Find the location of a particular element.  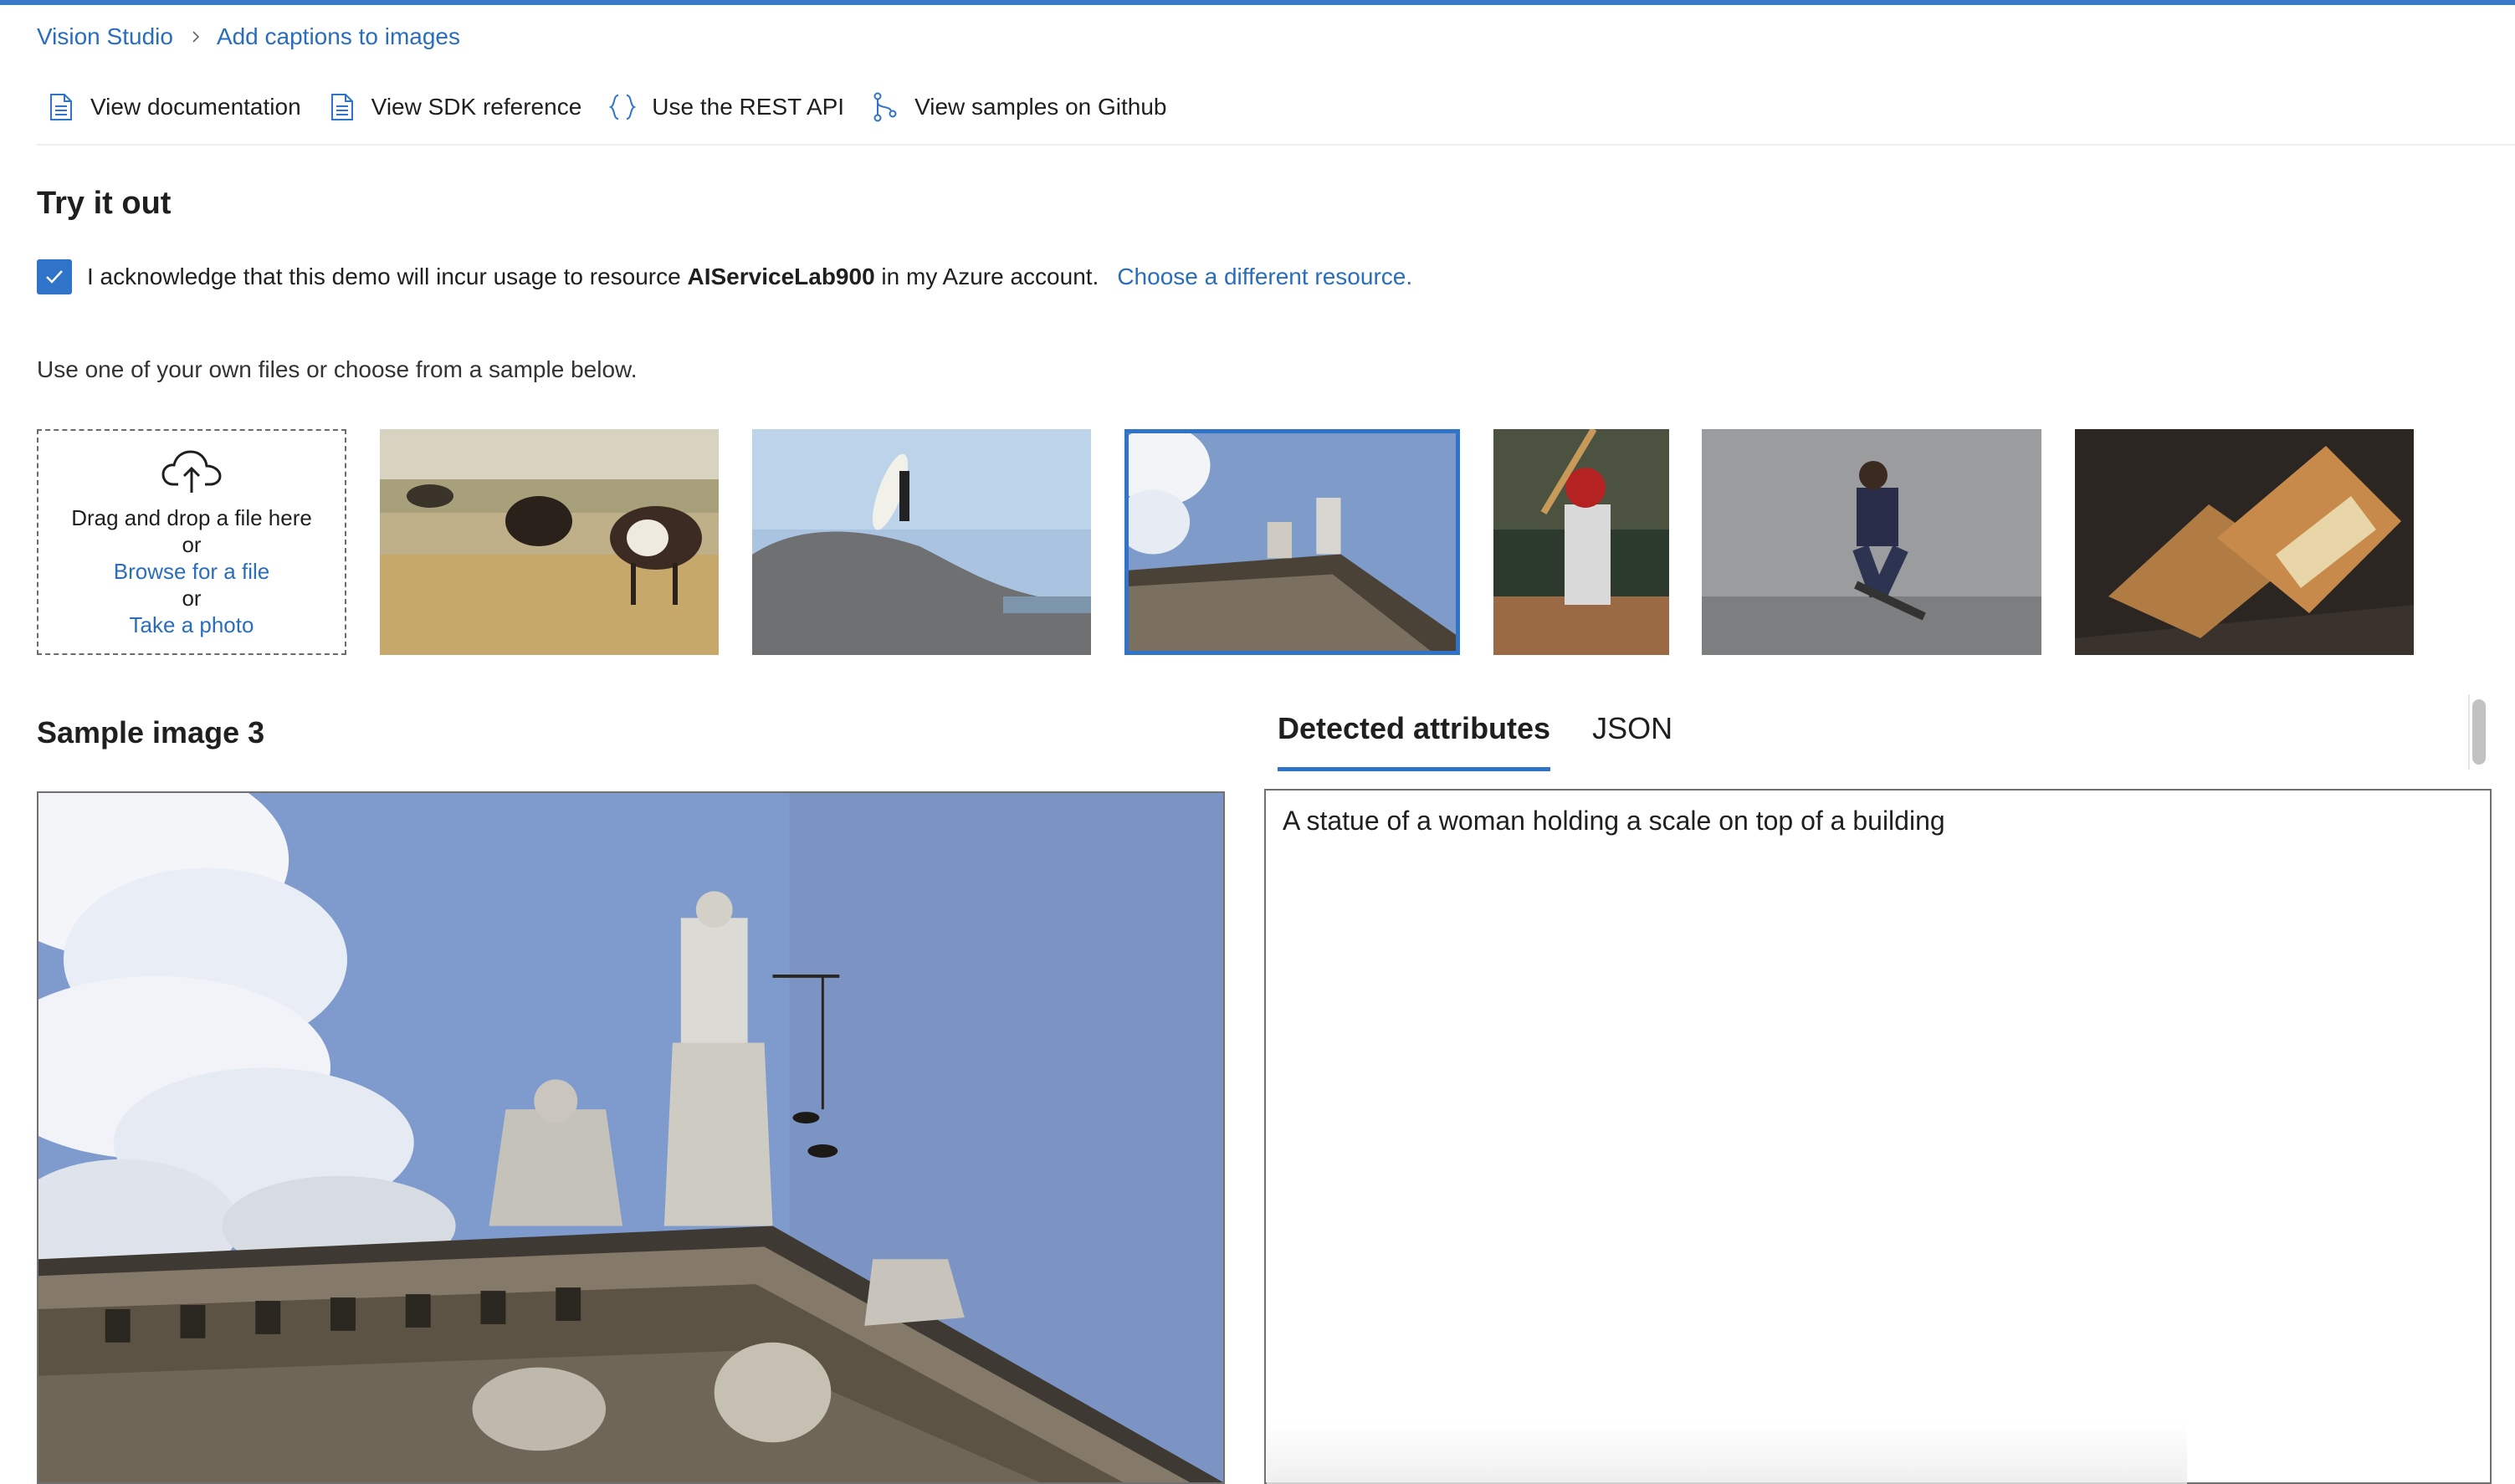

view-documentation-link: View documentation is located at coordinates (174, 107).